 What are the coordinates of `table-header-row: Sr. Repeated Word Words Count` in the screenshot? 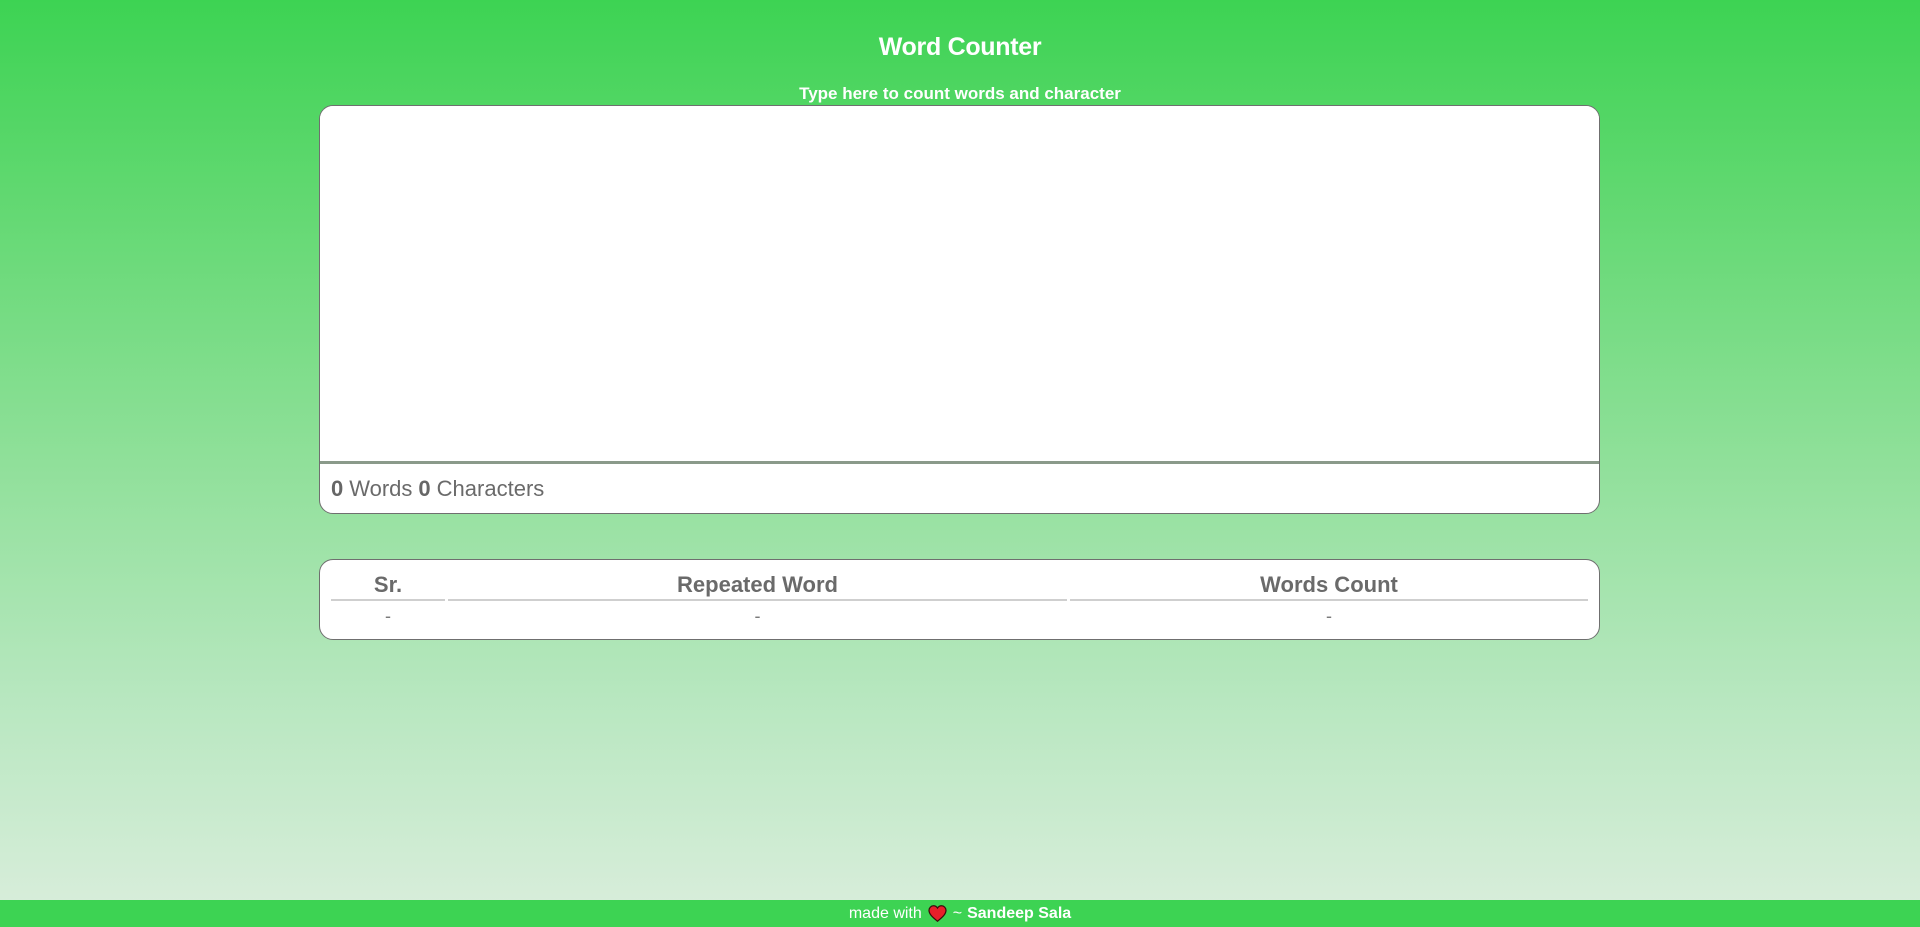 It's located at (959, 584).